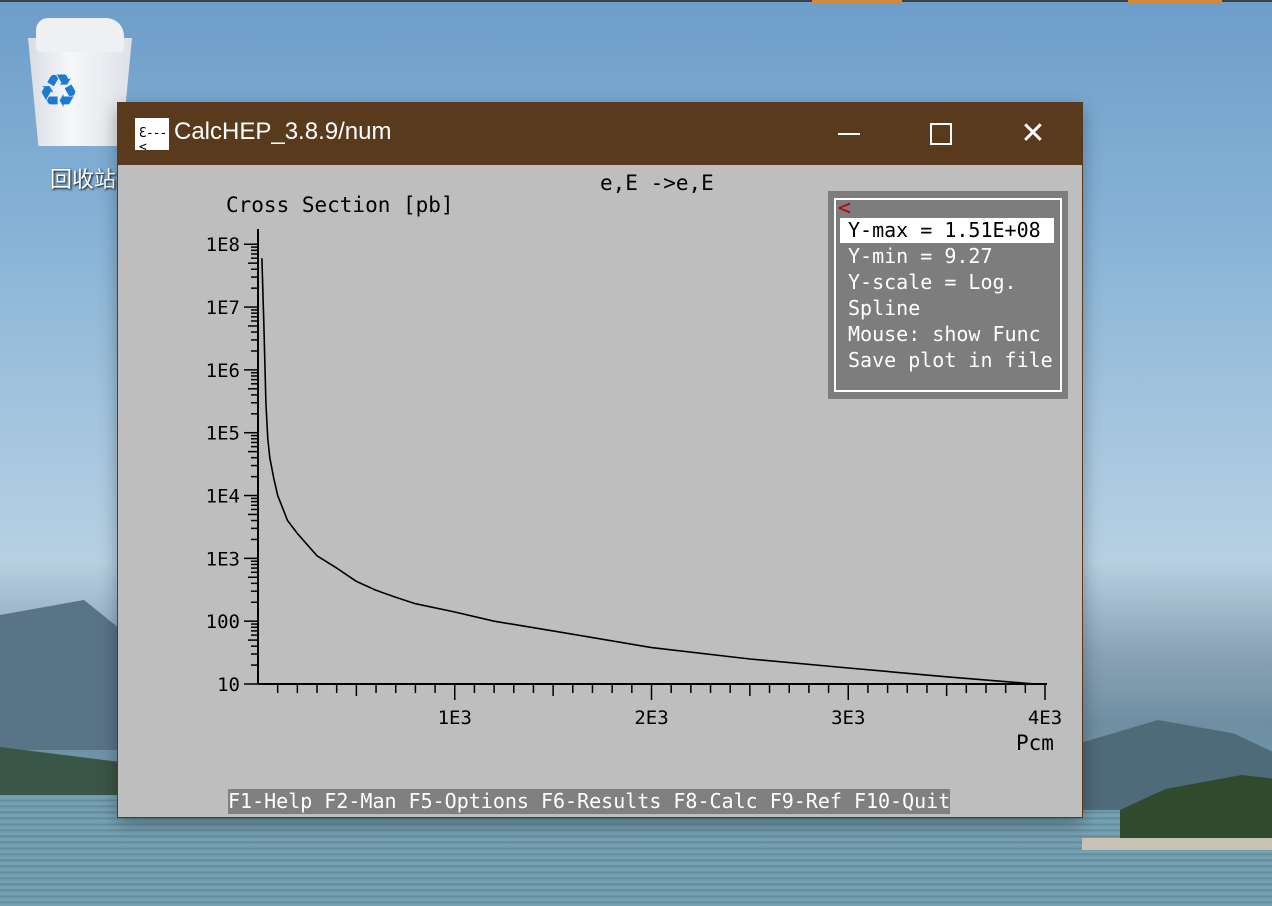 The height and width of the screenshot is (906, 1272). I want to click on maximize-button, so click(941, 134).